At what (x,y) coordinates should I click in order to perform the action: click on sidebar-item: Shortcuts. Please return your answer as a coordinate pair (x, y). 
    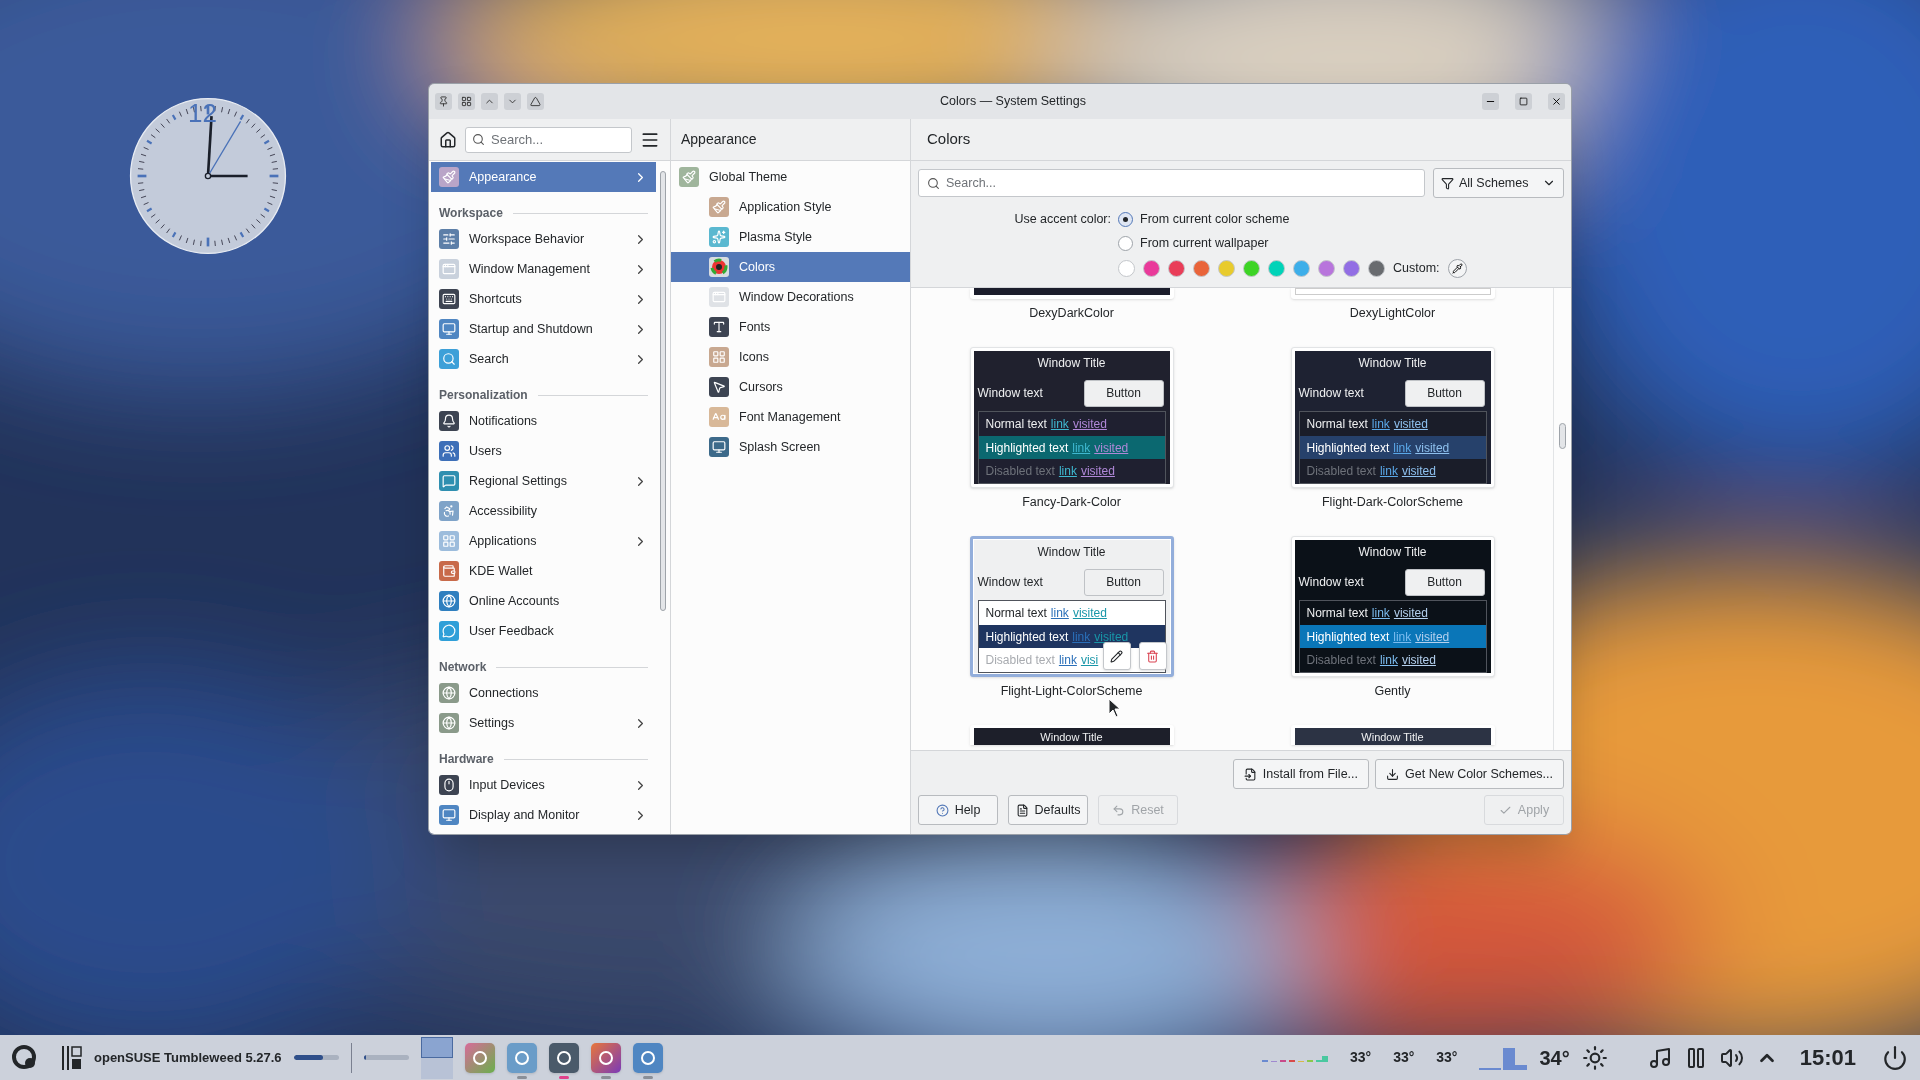
    Looking at the image, I should click on (543, 299).